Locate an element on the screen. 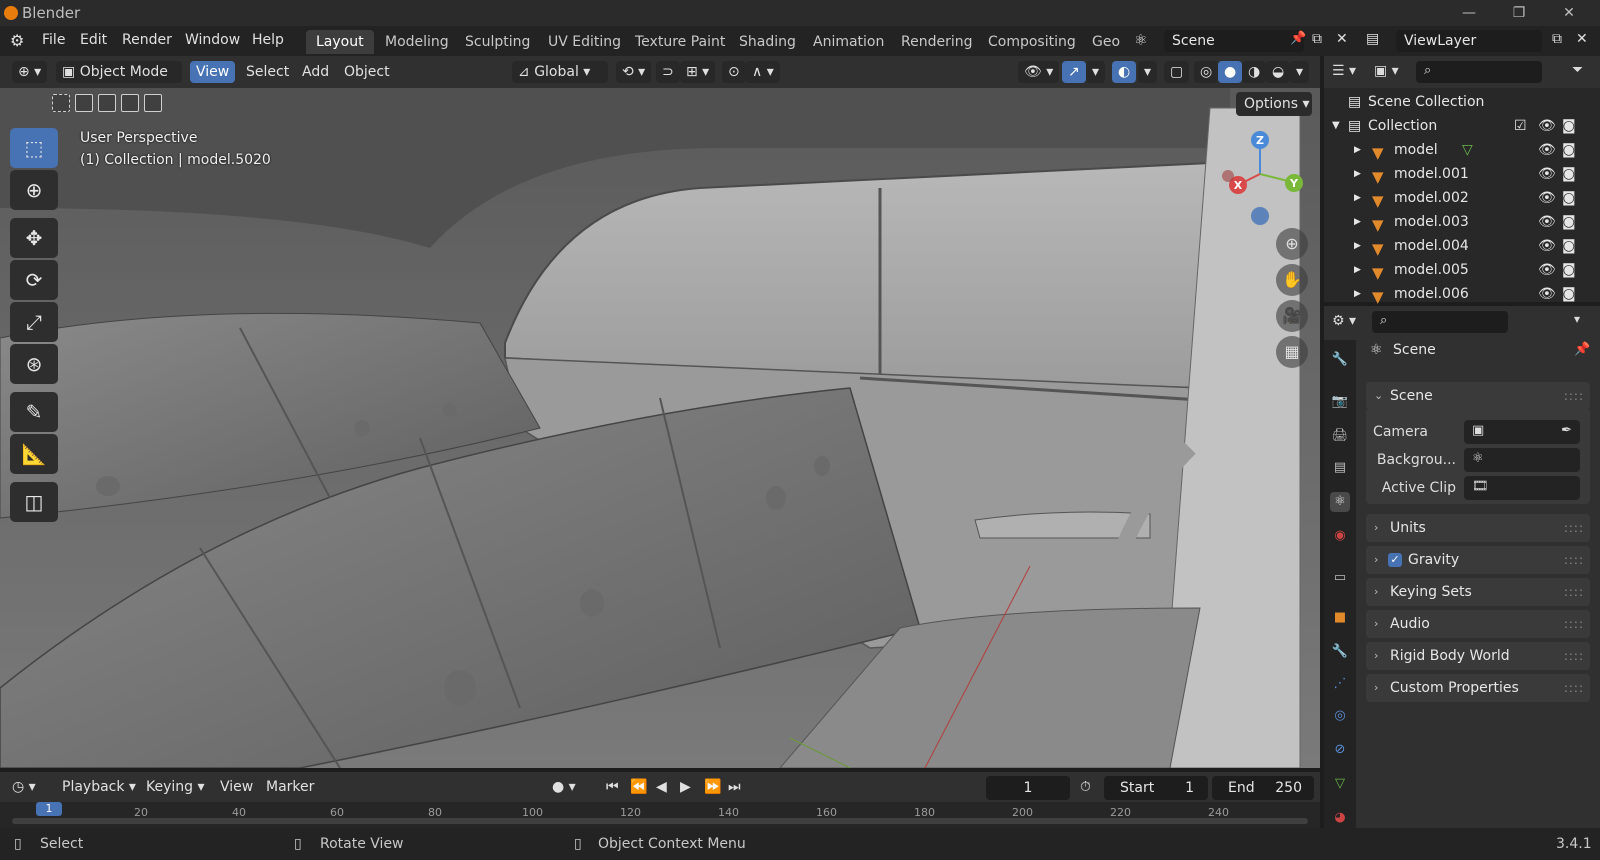 This screenshot has width=1600, height=860. view-layer-tab-icon: ▤ is located at coordinates (1340, 468).